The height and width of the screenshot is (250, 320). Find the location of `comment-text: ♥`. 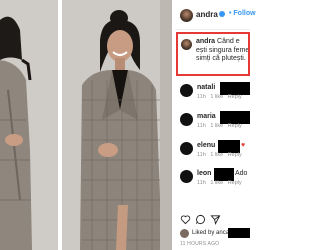

comment-text: ♥ is located at coordinates (243, 145).